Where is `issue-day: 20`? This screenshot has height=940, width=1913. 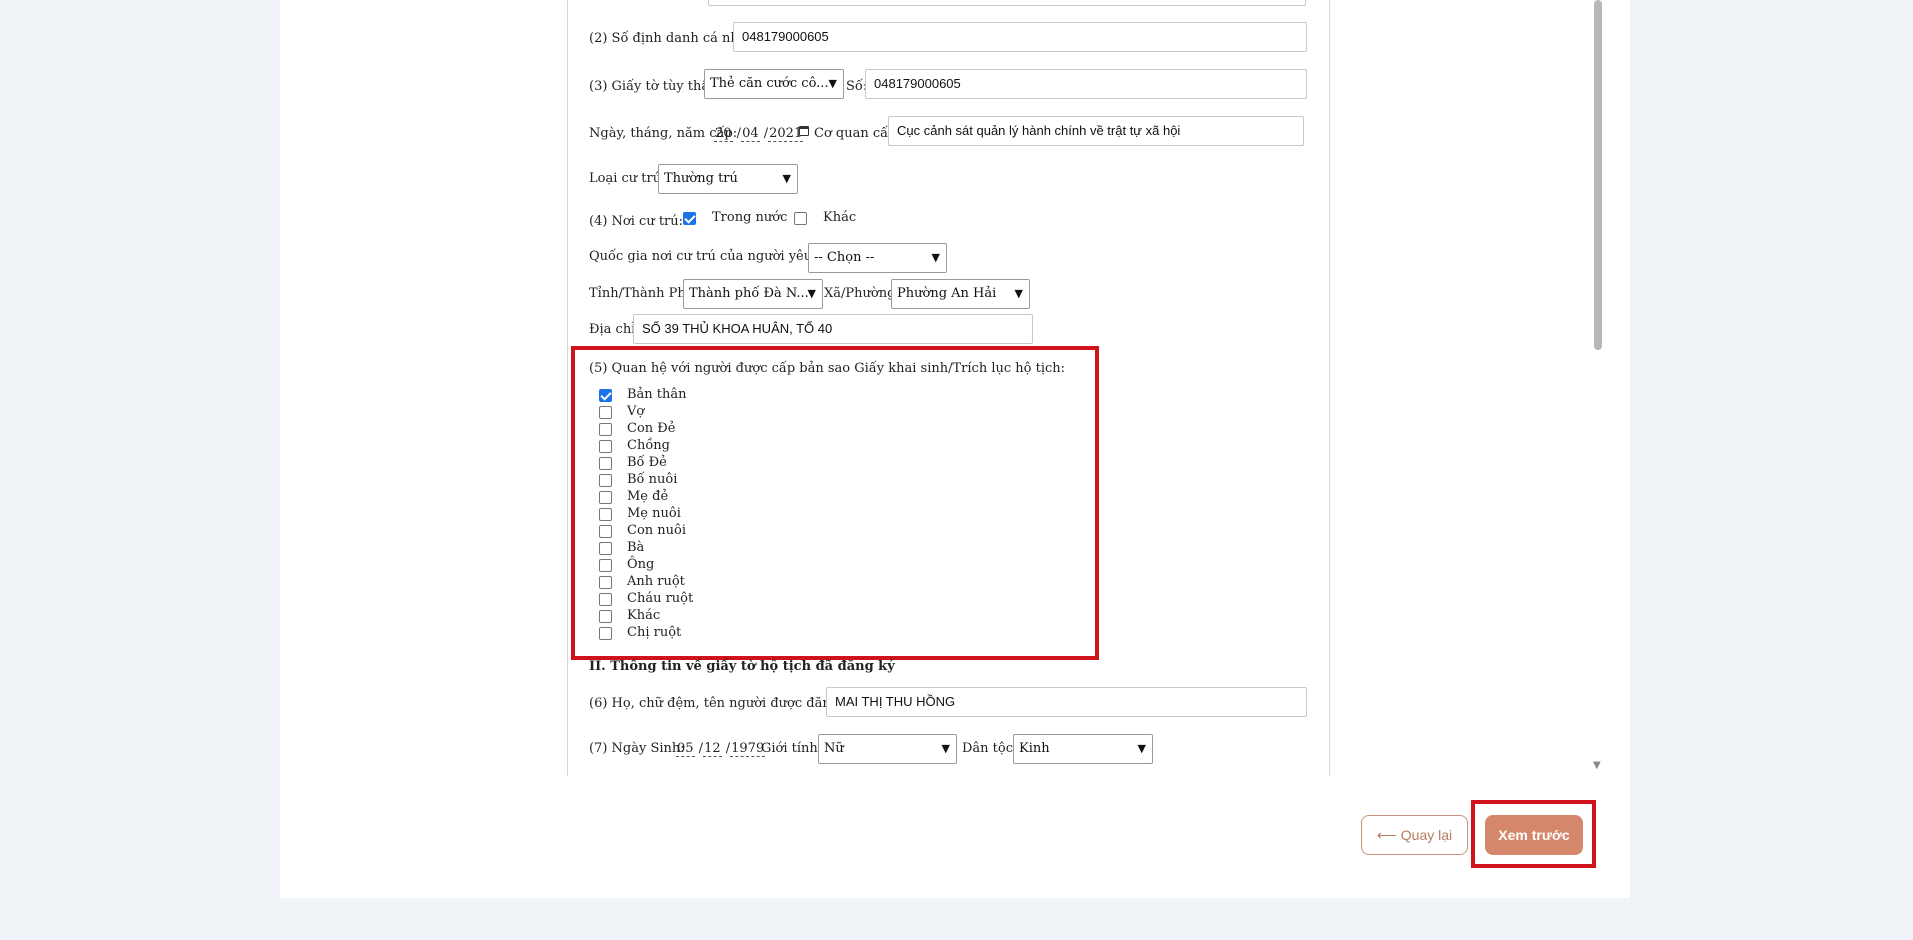
issue-day: 20 is located at coordinates (723, 134).